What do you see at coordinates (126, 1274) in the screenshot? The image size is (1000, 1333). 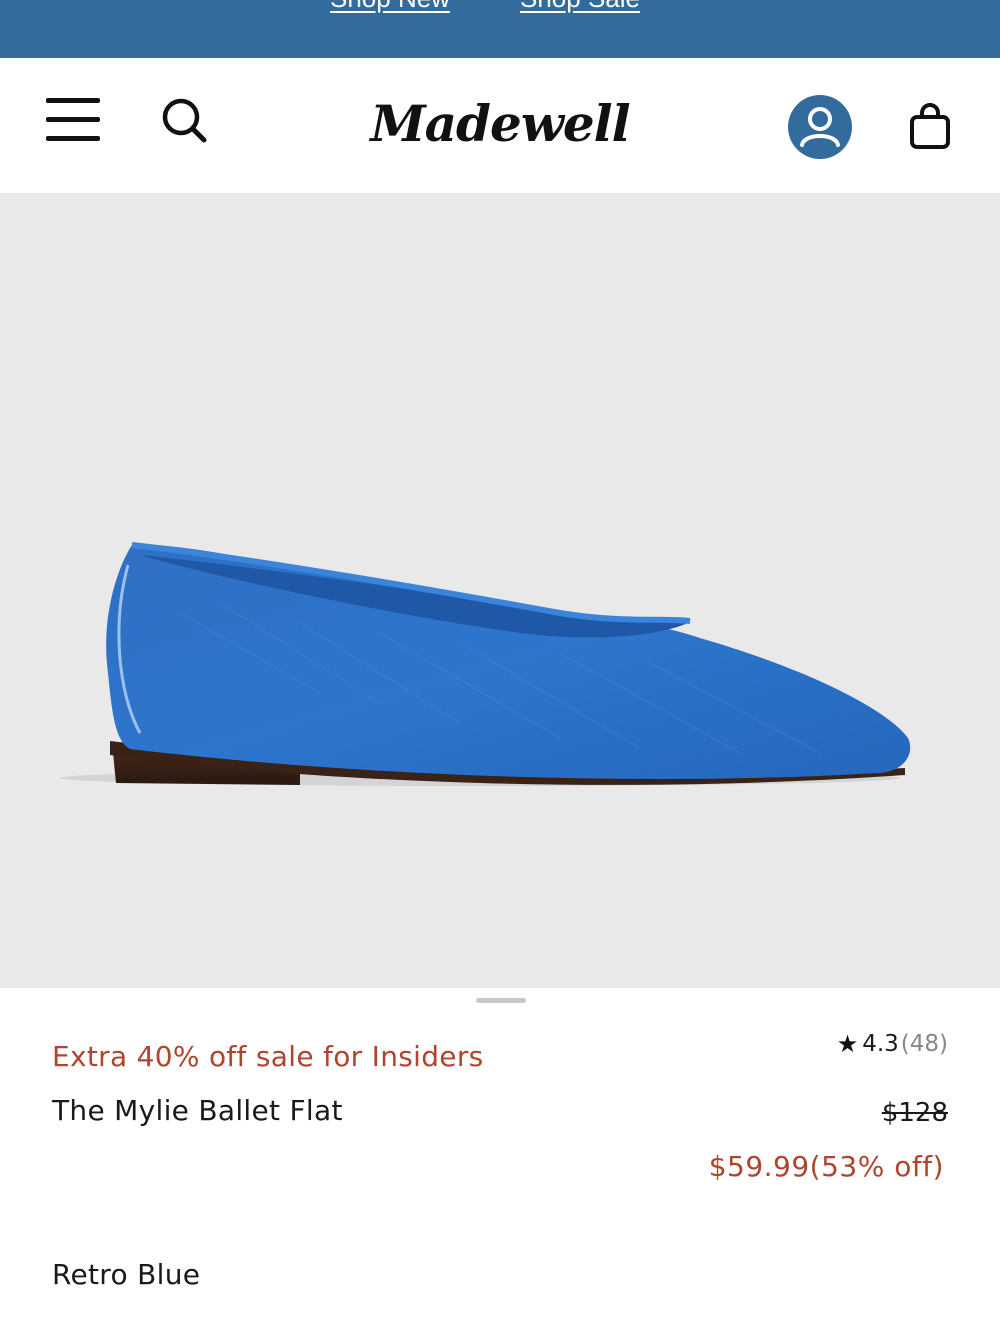 I see `selected-color-name: Retro Blue` at bounding box center [126, 1274].